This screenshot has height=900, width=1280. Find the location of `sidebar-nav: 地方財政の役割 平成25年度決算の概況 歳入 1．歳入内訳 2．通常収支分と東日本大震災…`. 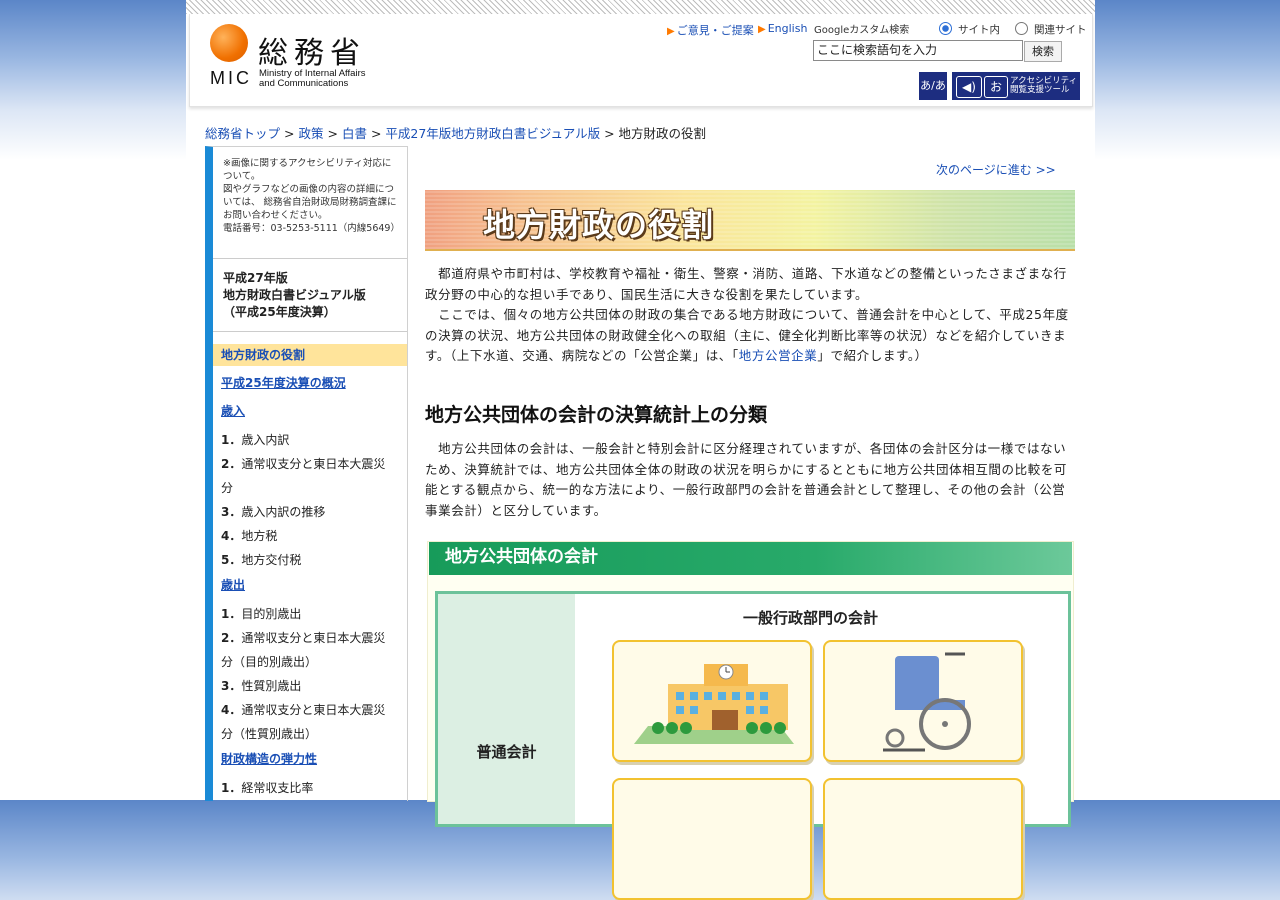

sidebar-nav: 地方財政の役割 平成25年度決算の概況 歳入 1．歳入内訳 2．通常収支分と東日本大震災… is located at coordinates (310, 566).